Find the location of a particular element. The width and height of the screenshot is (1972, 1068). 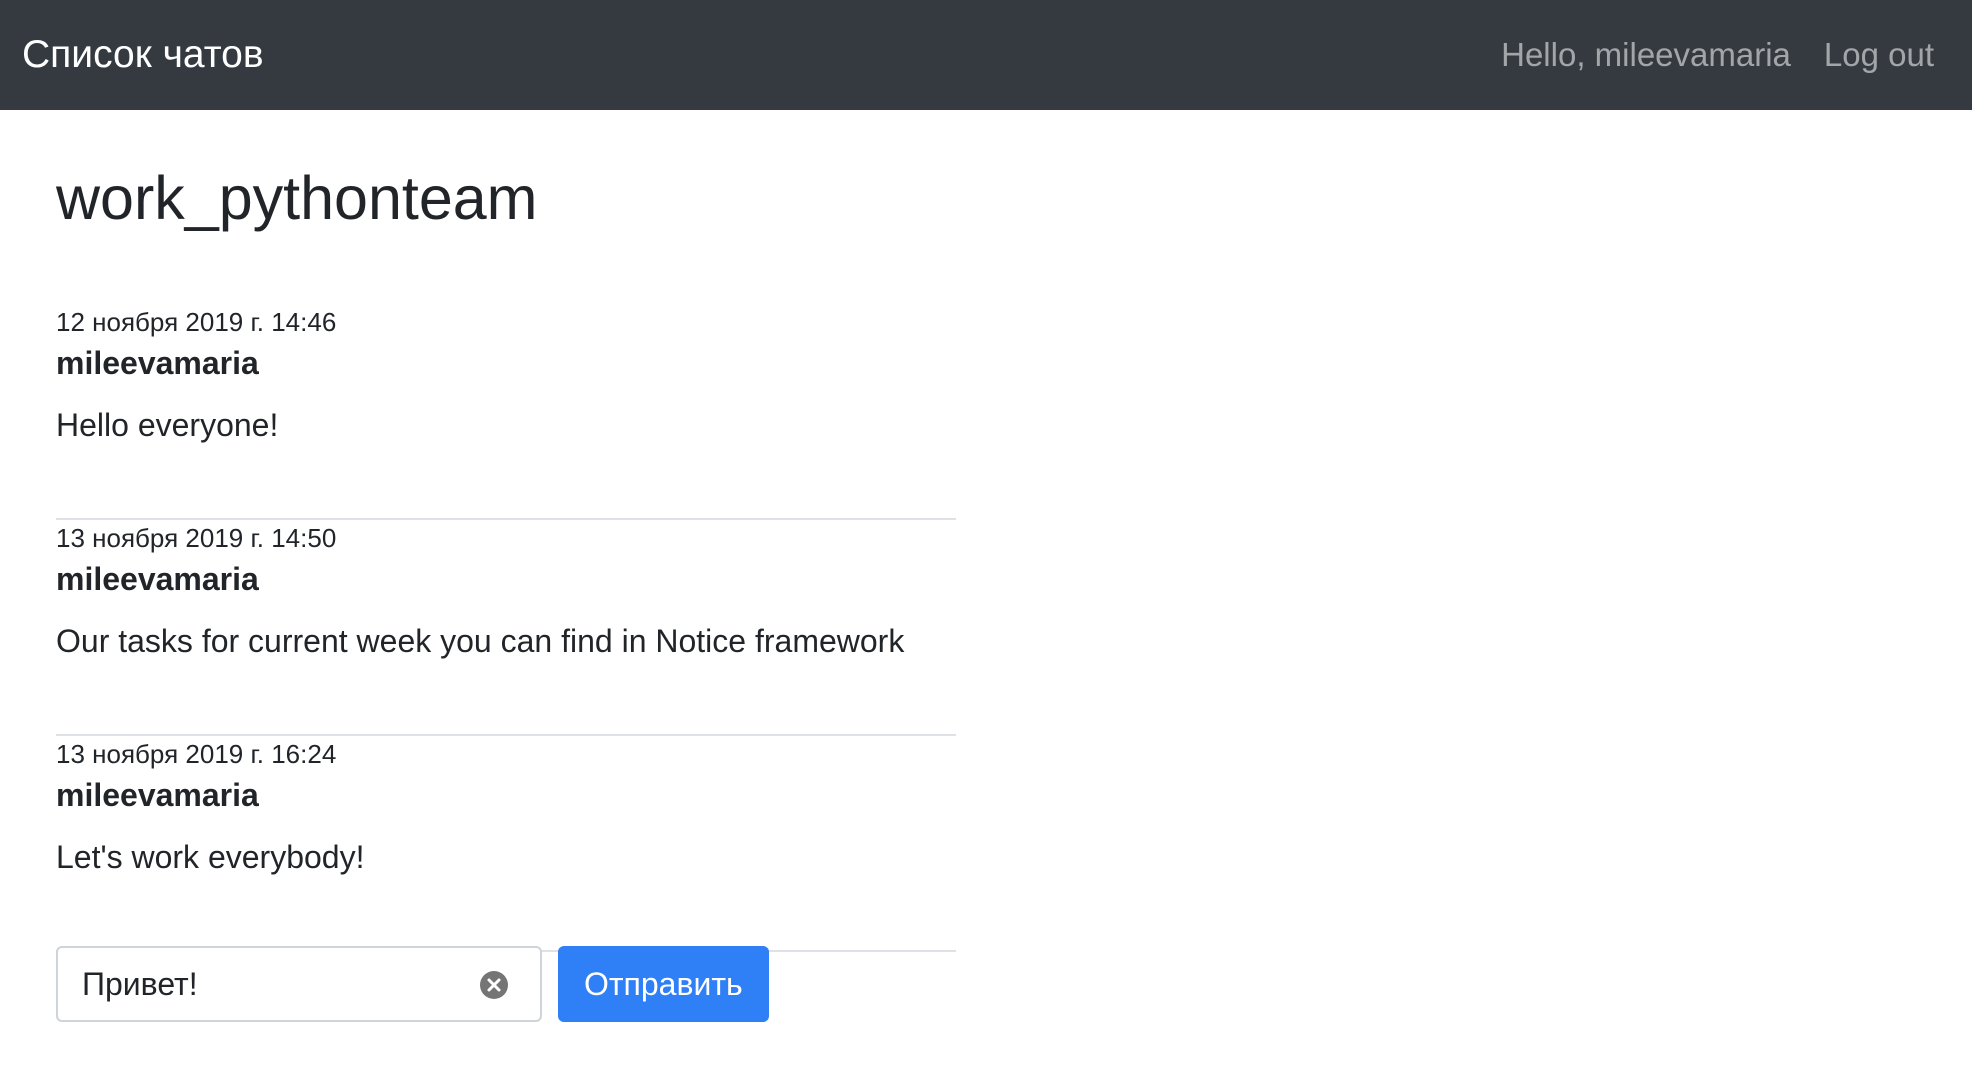

message-input is located at coordinates (268, 984).